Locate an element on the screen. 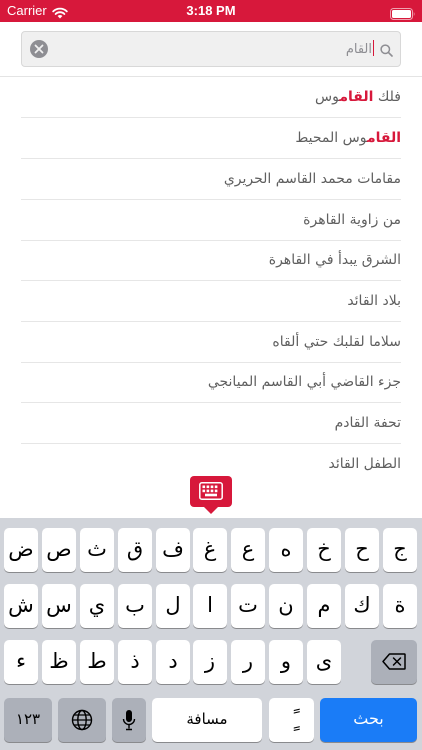 This screenshot has width=422, height=750. keyboard-icon is located at coordinates (211, 491).